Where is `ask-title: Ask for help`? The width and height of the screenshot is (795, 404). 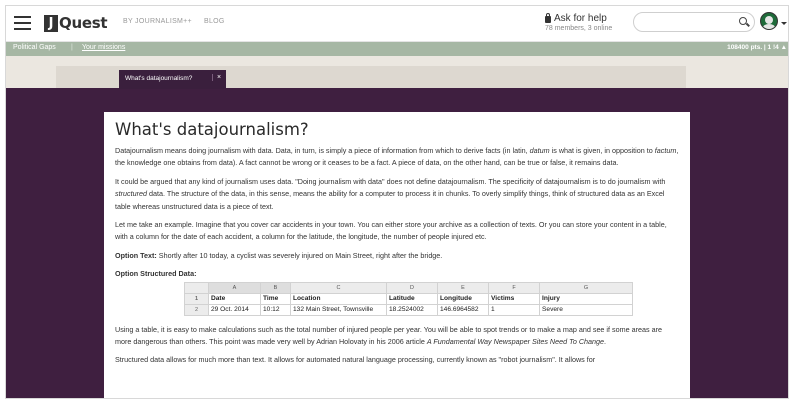
ask-title: Ask for help is located at coordinates (580, 18).